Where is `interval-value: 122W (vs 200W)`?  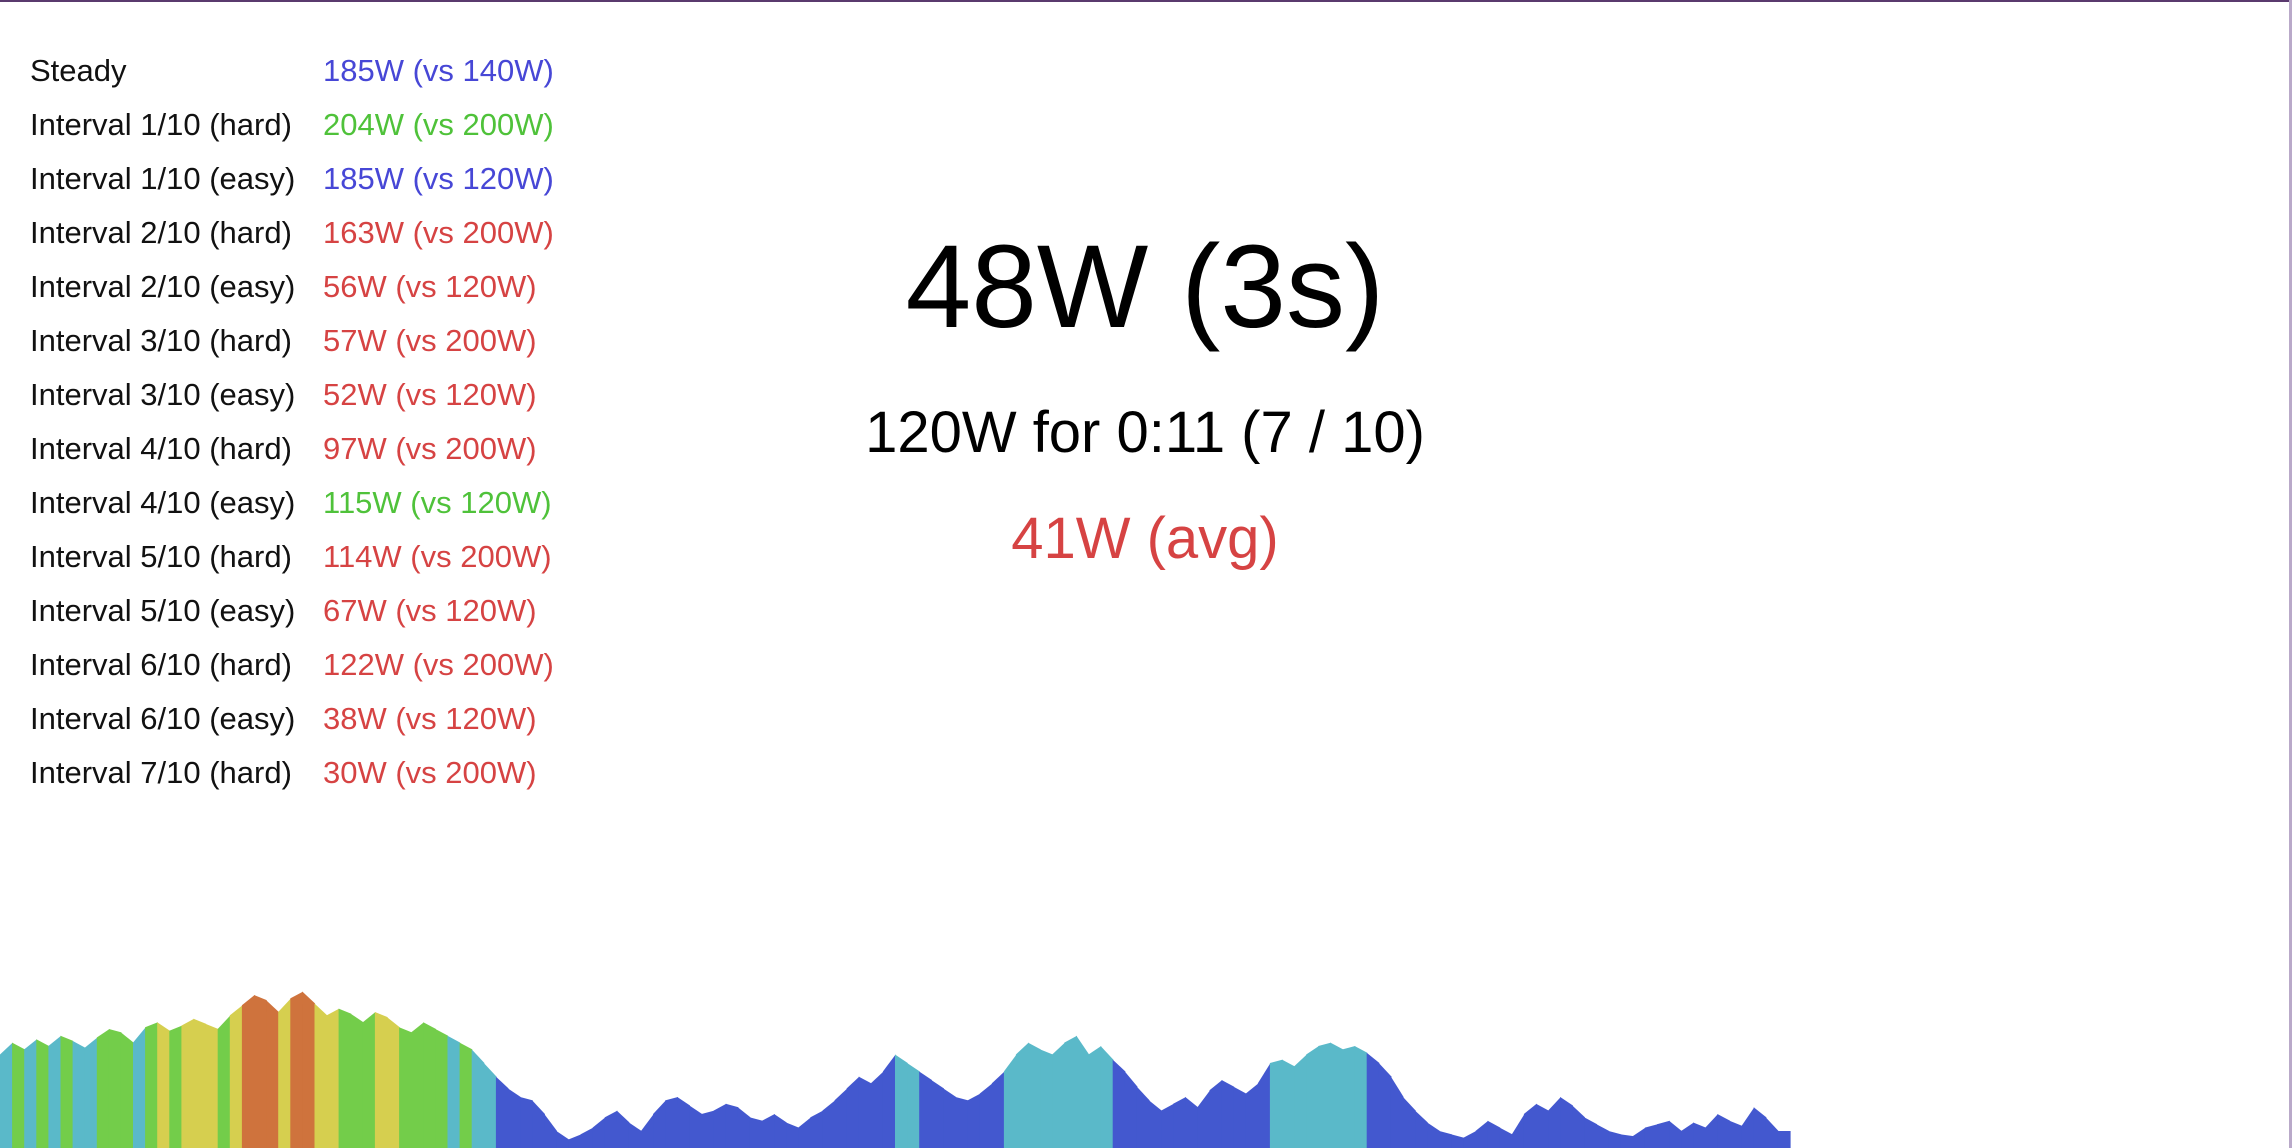 interval-value: 122W (vs 200W) is located at coordinates (438, 664).